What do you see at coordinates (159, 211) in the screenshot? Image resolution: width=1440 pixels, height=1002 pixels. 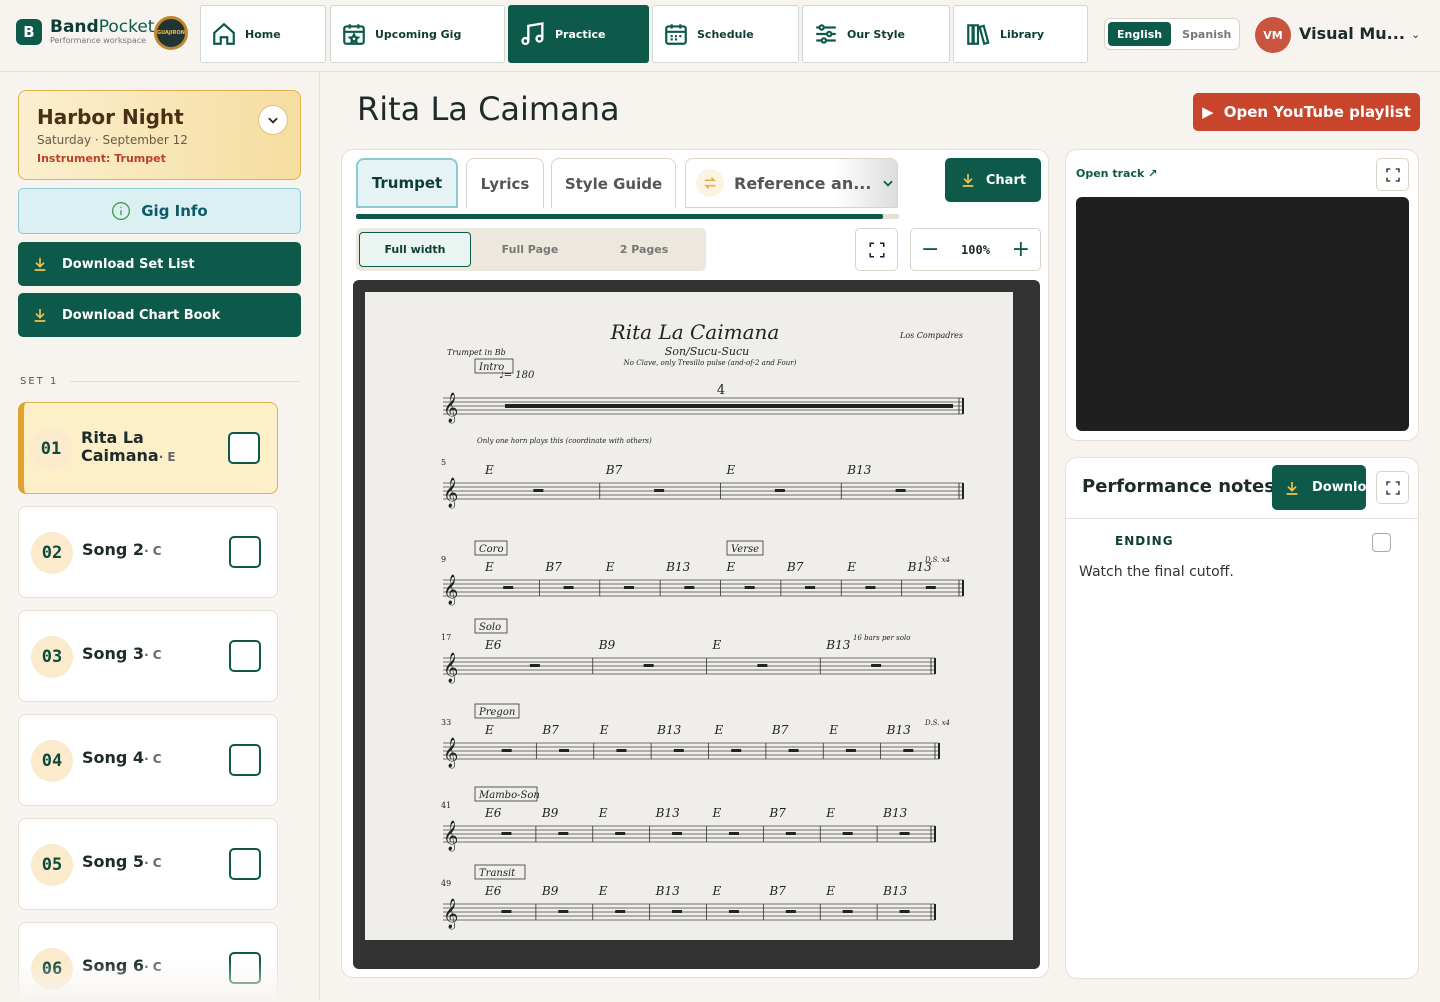 I see `gig-info-button: Gig Info` at bounding box center [159, 211].